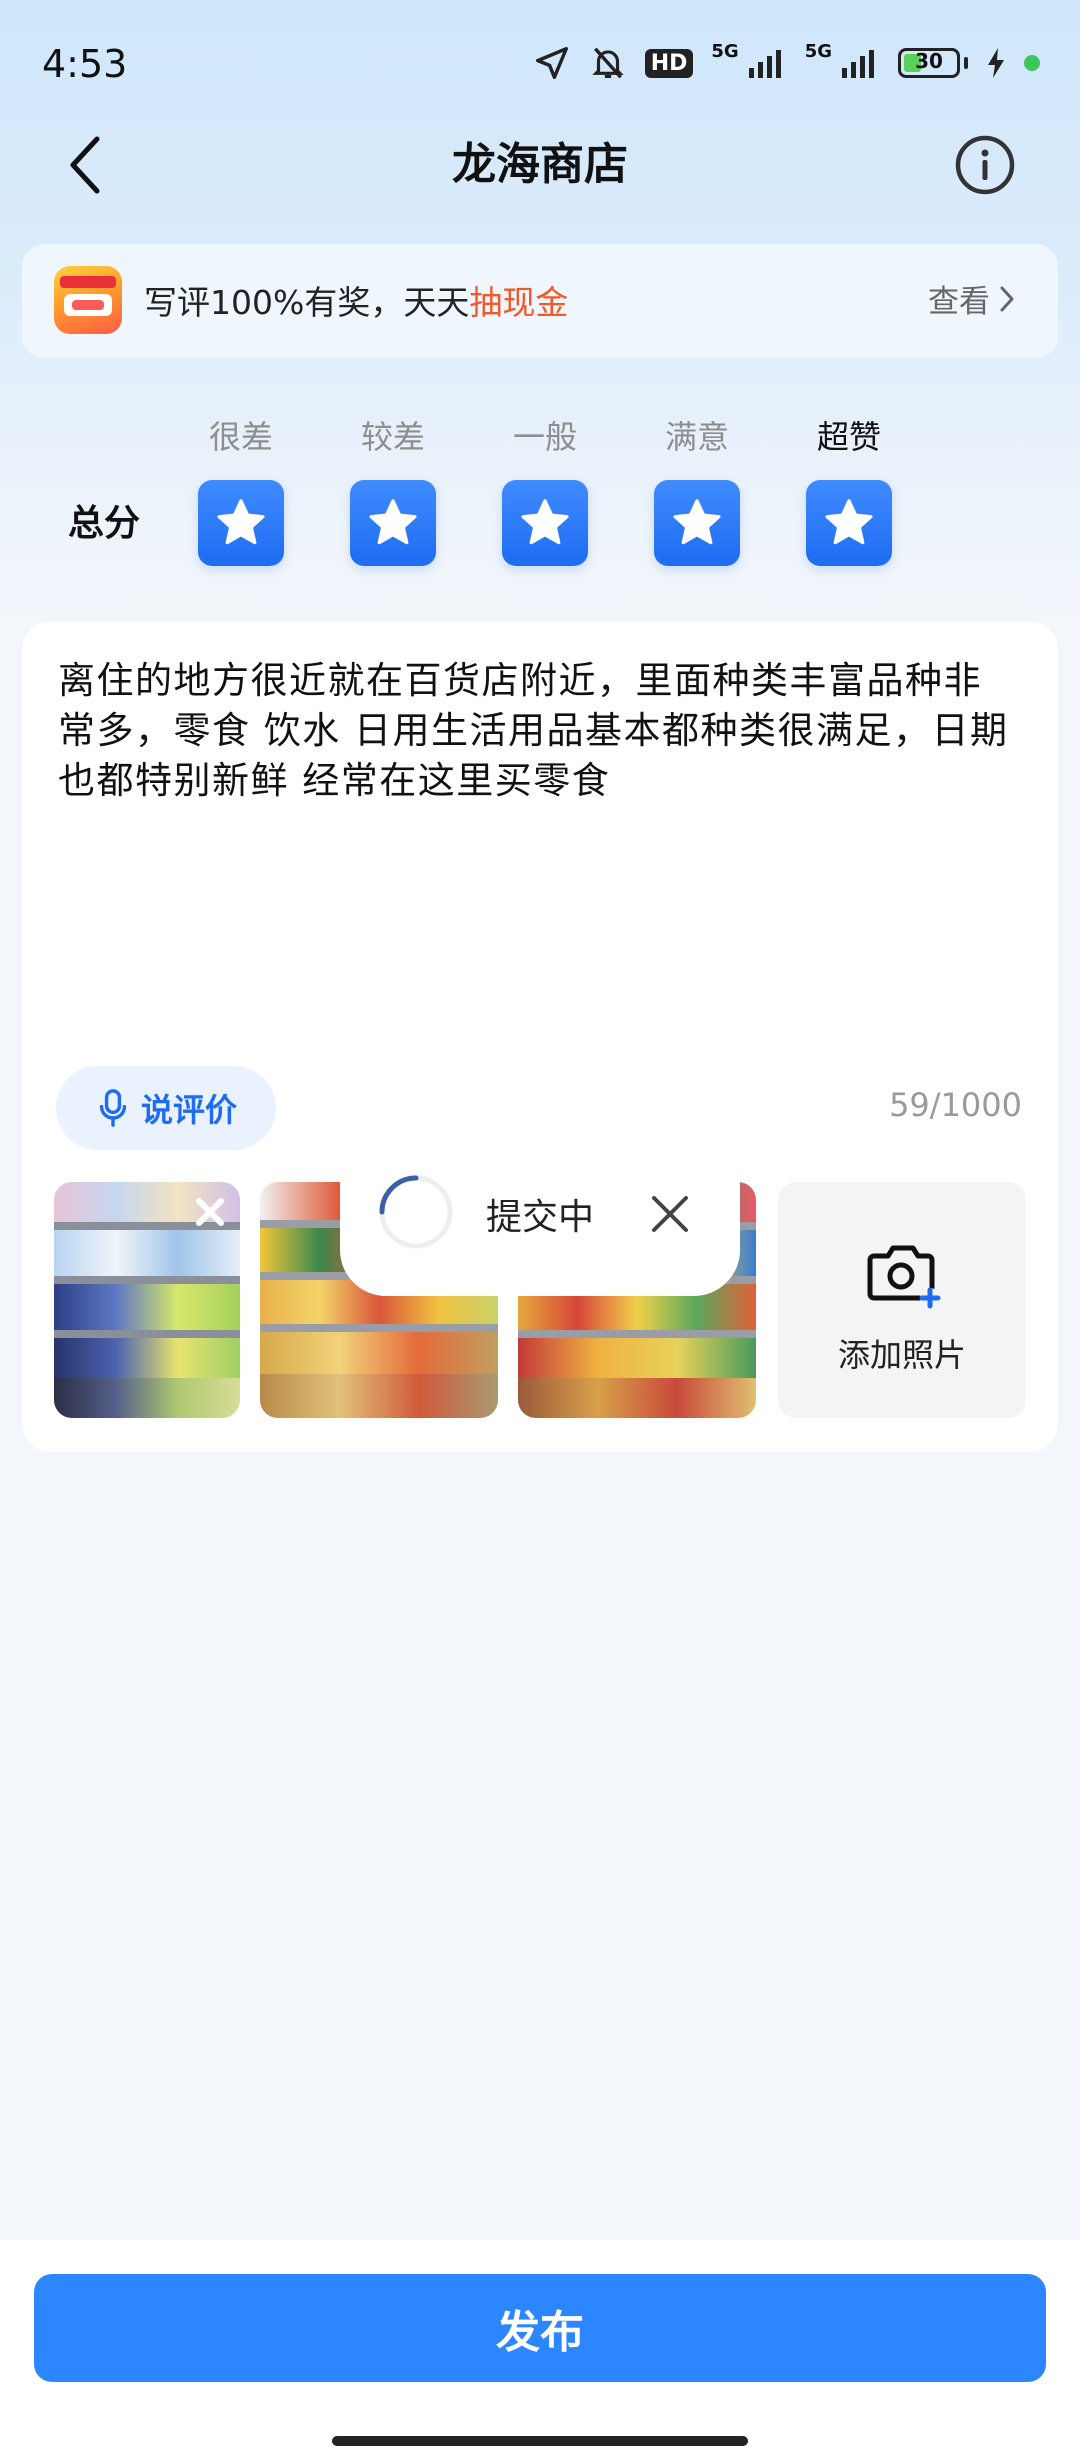 The image size is (1080, 2460). What do you see at coordinates (113, 1108) in the screenshot?
I see `microphone-icon` at bounding box center [113, 1108].